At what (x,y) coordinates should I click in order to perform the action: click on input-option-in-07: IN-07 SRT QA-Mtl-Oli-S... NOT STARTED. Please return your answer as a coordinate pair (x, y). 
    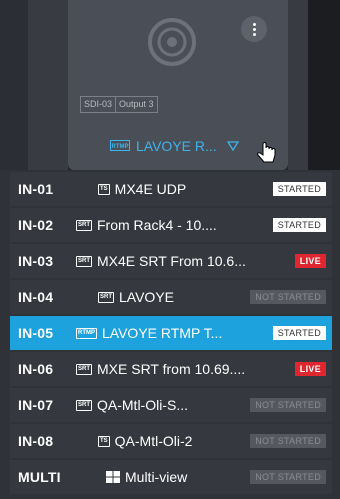
    Looking at the image, I should click on (171, 405).